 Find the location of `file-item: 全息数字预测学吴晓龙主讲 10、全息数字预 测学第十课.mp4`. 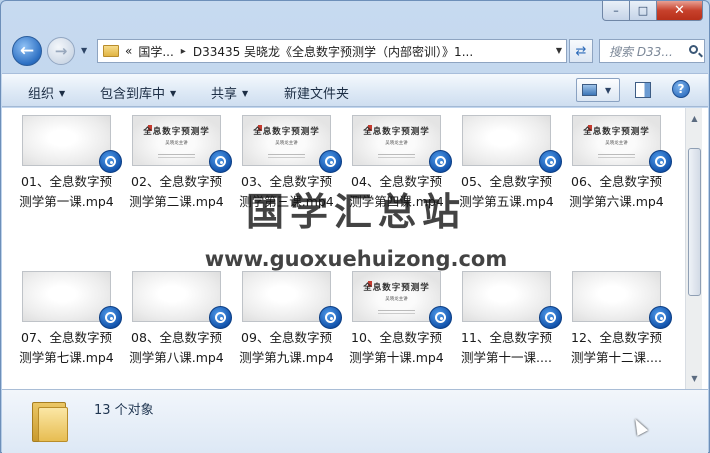

file-item: 全息数字预测学吴晓龙主讲 10、全息数字预 测学第十课.mp4 is located at coordinates (398, 321).